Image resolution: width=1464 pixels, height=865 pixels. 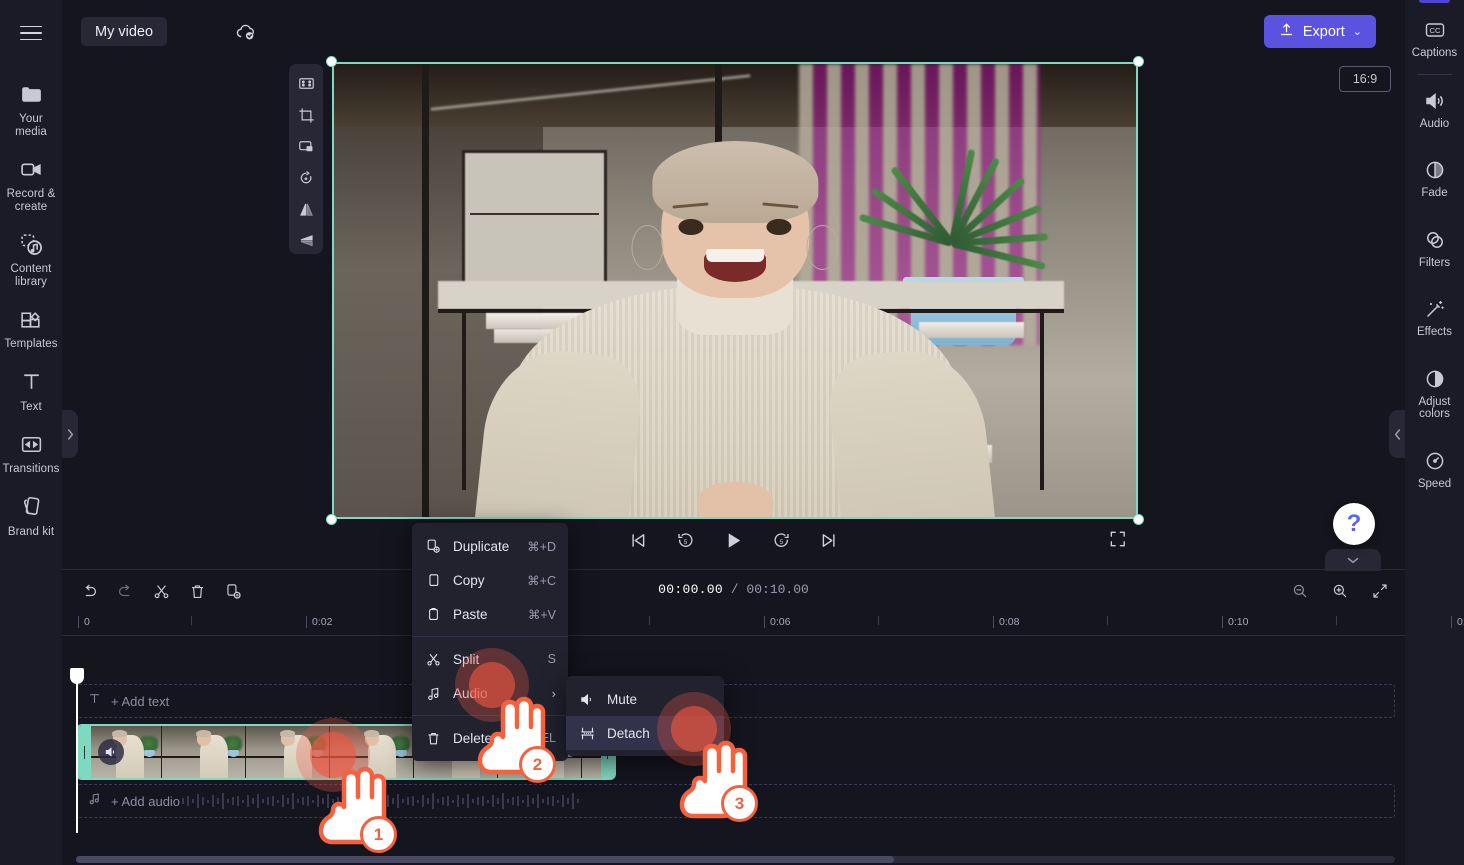 I want to click on picture-in-picture-icon, so click(x=306, y=147).